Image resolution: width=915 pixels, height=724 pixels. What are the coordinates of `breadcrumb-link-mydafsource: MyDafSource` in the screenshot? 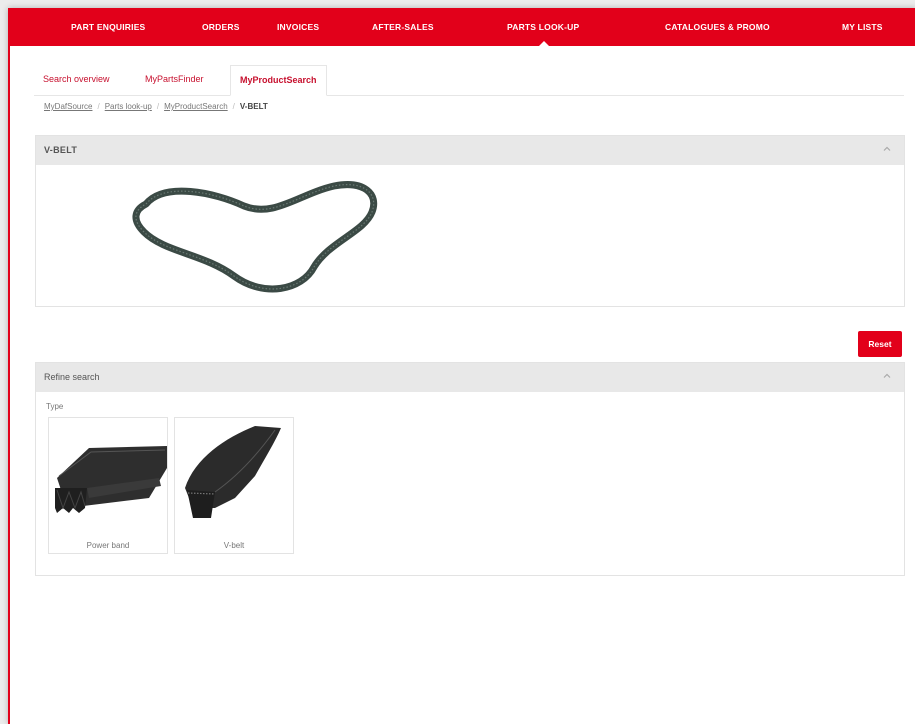 It's located at (68, 106).